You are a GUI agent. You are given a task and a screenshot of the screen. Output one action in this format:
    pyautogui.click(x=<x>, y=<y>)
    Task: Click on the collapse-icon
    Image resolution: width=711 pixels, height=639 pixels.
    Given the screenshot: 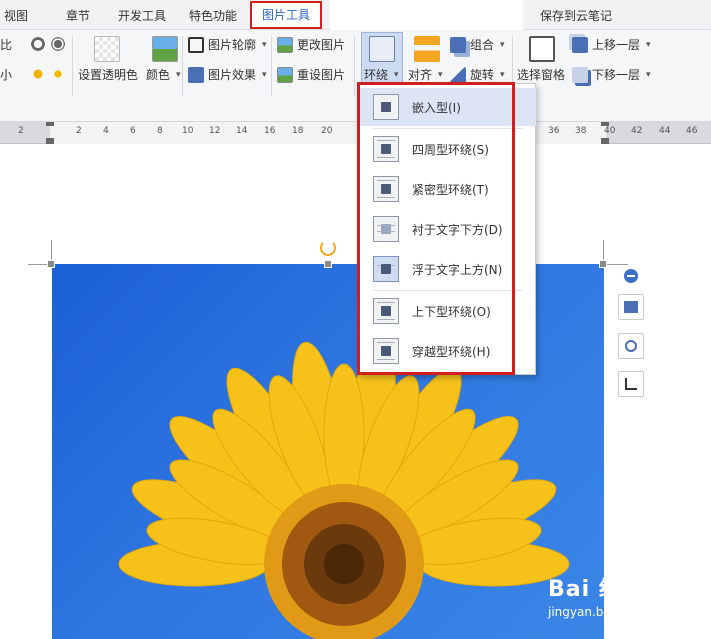 What is the action you would take?
    pyautogui.click(x=631, y=276)
    